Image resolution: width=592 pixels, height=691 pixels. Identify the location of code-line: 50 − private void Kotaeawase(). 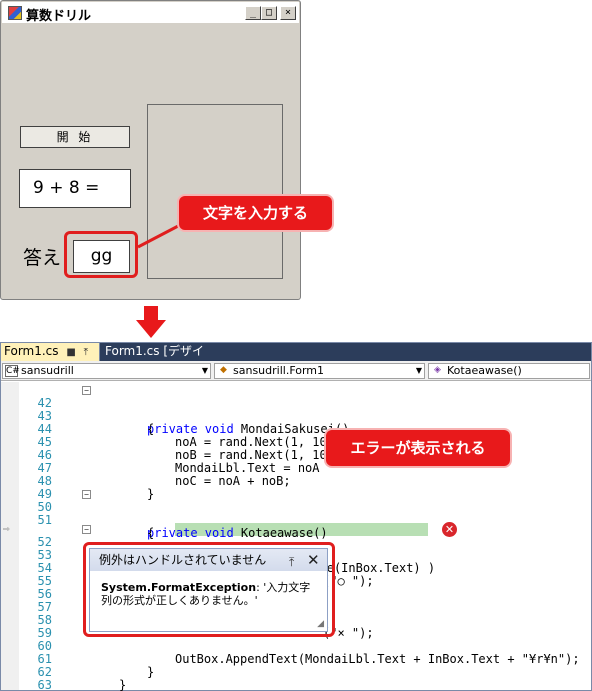
(296, 514).